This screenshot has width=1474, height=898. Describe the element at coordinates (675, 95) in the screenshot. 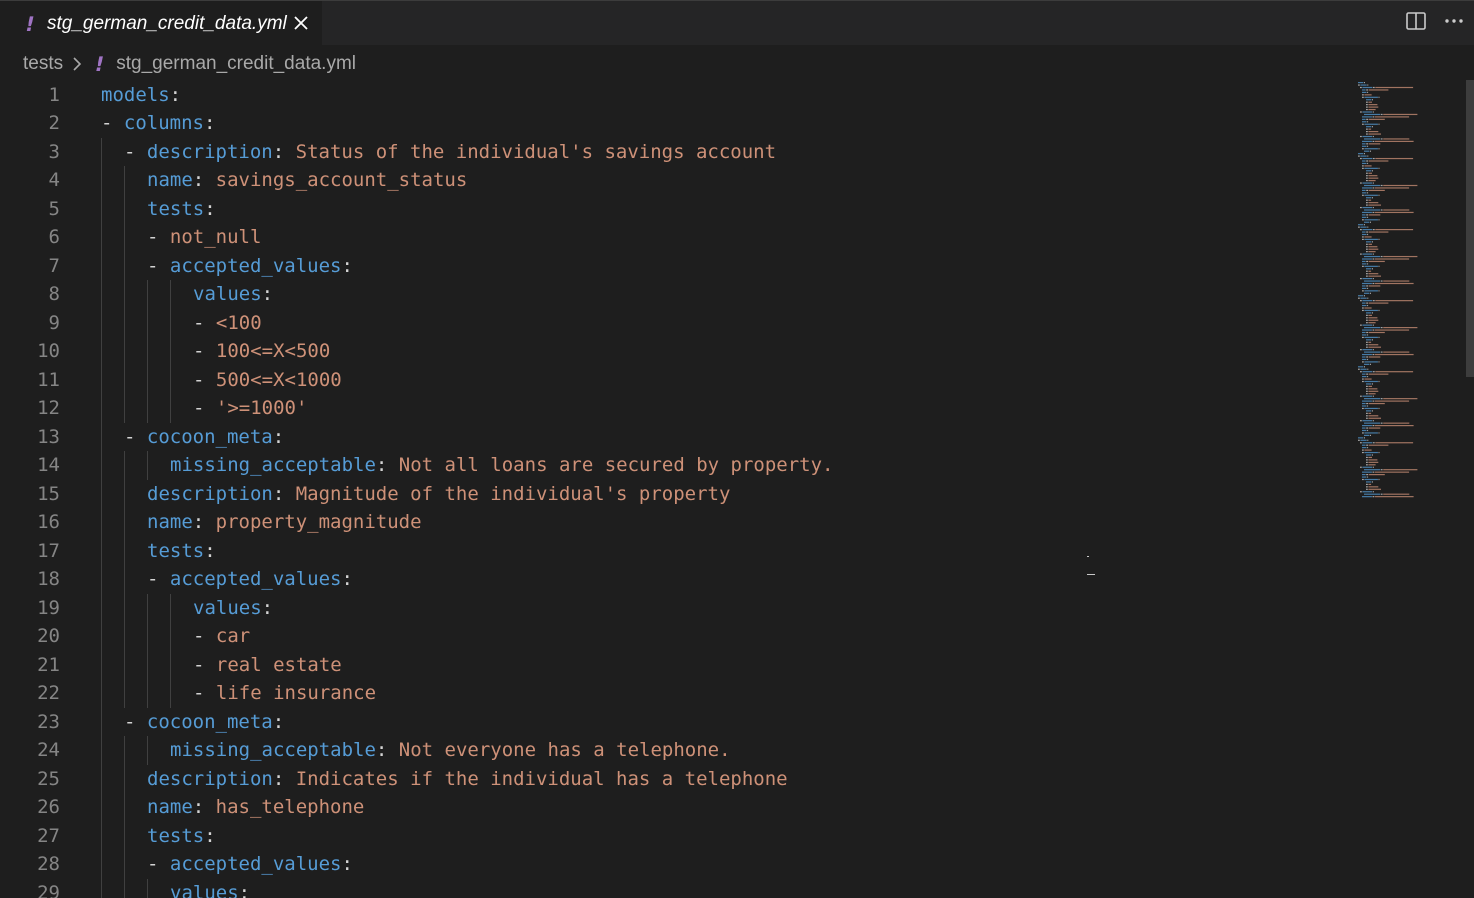

I see `code-line: 1 models:` at that location.